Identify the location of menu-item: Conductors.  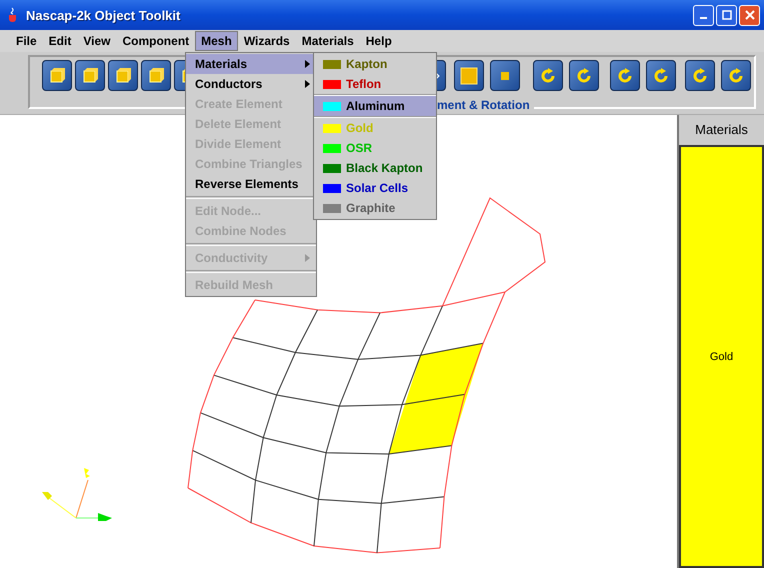
(251, 84).